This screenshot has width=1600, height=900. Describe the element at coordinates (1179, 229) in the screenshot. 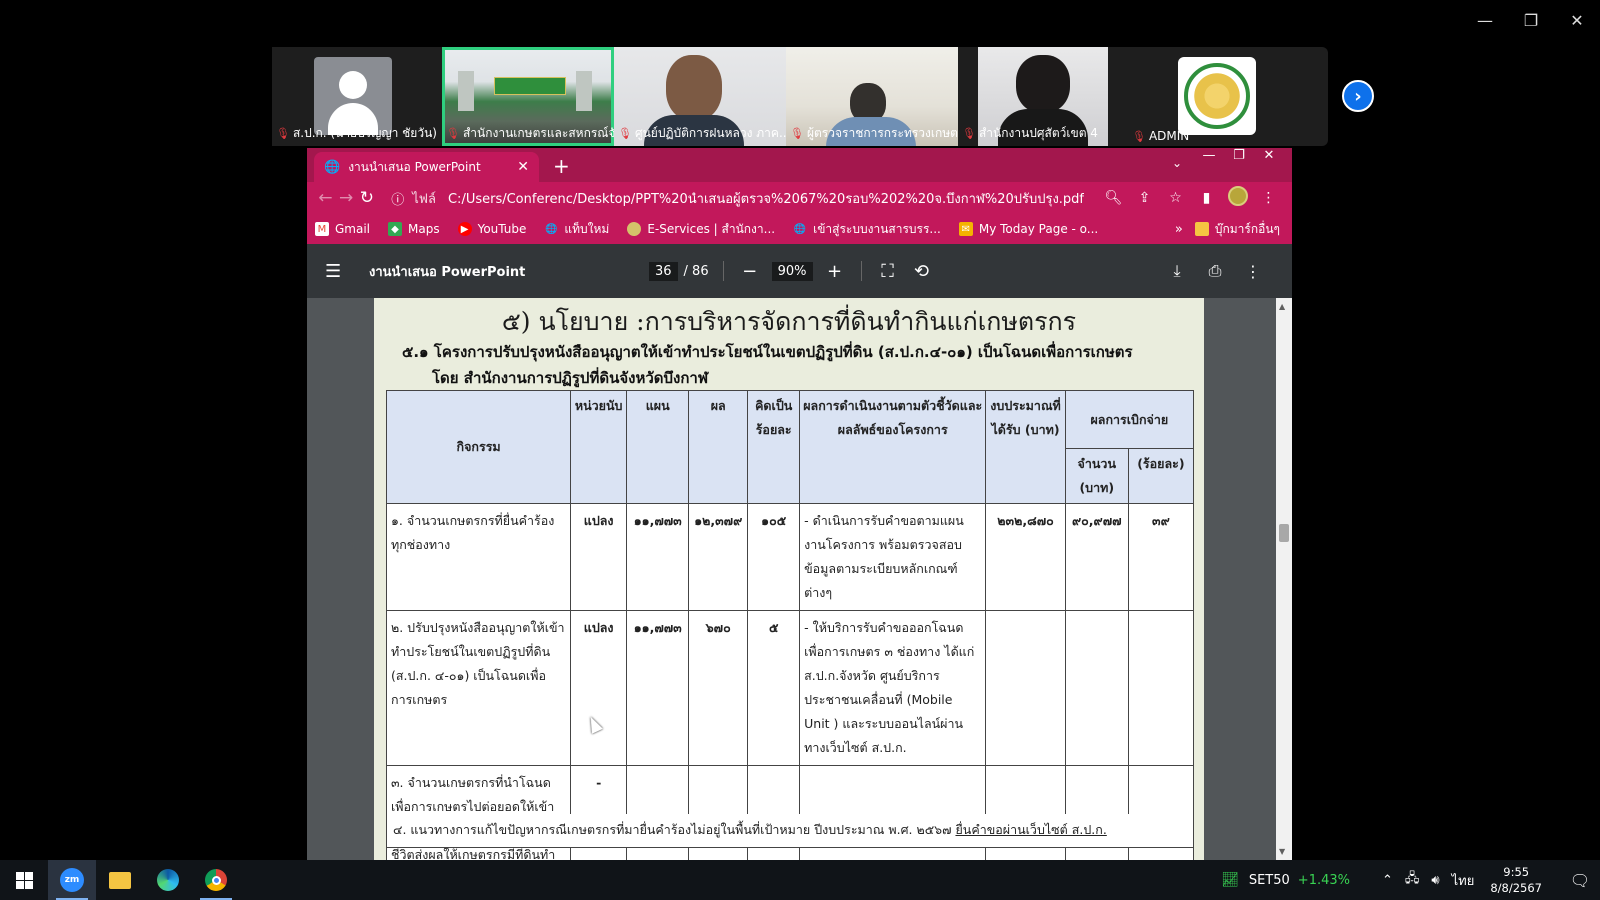

I see `more-bookmarks-icon: »` at that location.